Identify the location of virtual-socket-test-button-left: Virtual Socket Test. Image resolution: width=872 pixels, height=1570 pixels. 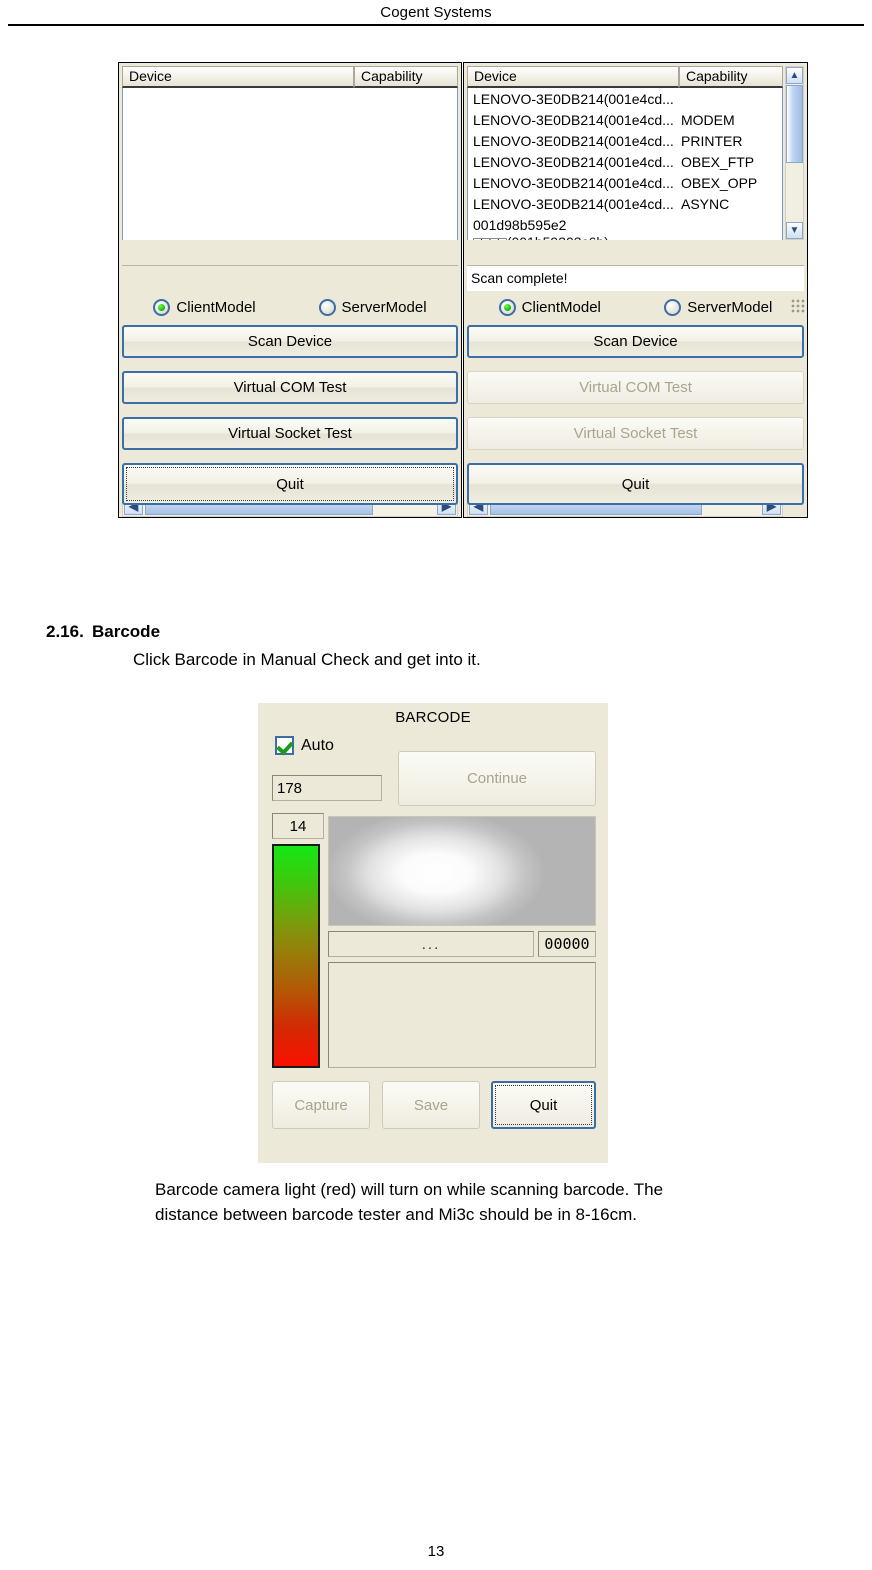
(290, 433).